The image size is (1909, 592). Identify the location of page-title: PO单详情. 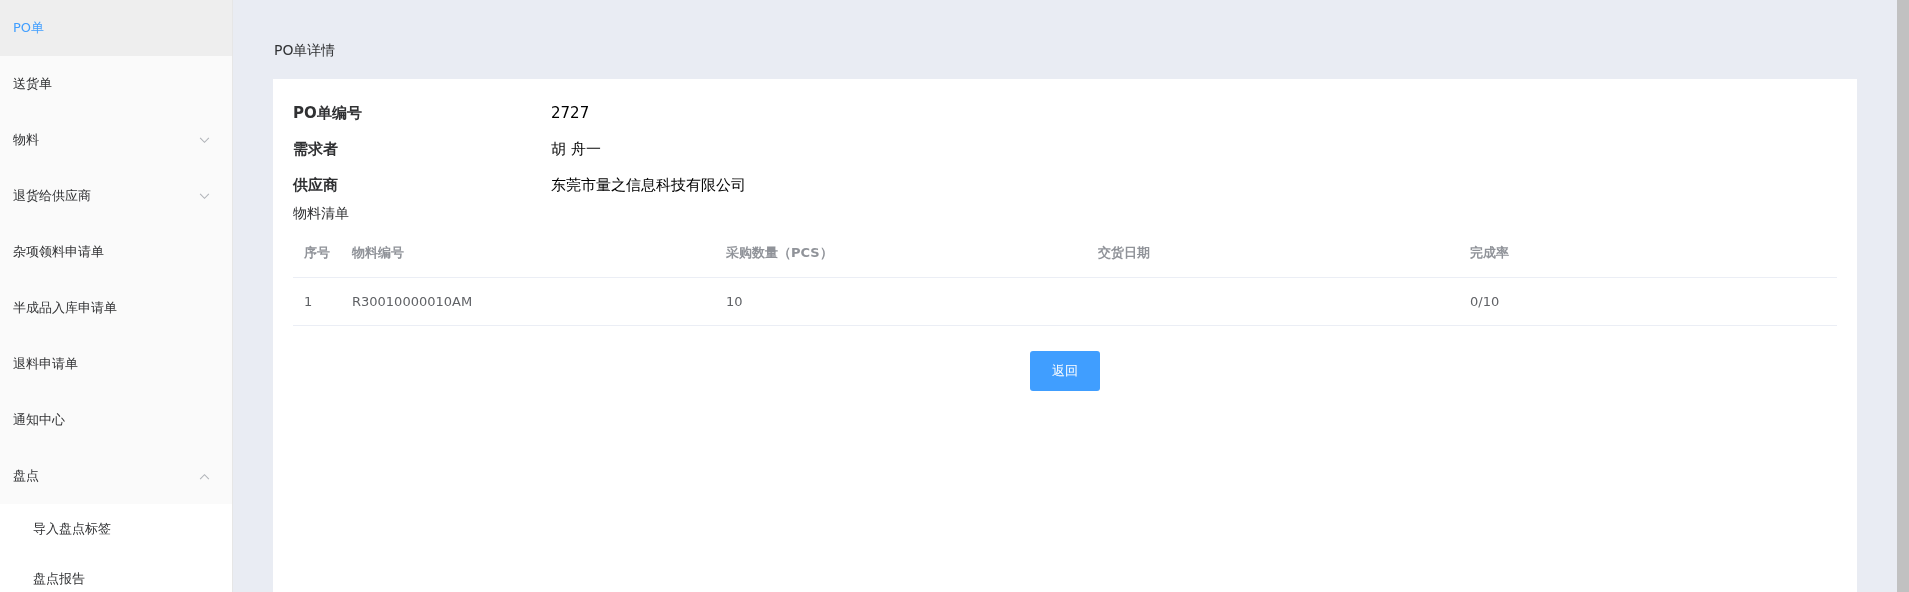
(305, 51).